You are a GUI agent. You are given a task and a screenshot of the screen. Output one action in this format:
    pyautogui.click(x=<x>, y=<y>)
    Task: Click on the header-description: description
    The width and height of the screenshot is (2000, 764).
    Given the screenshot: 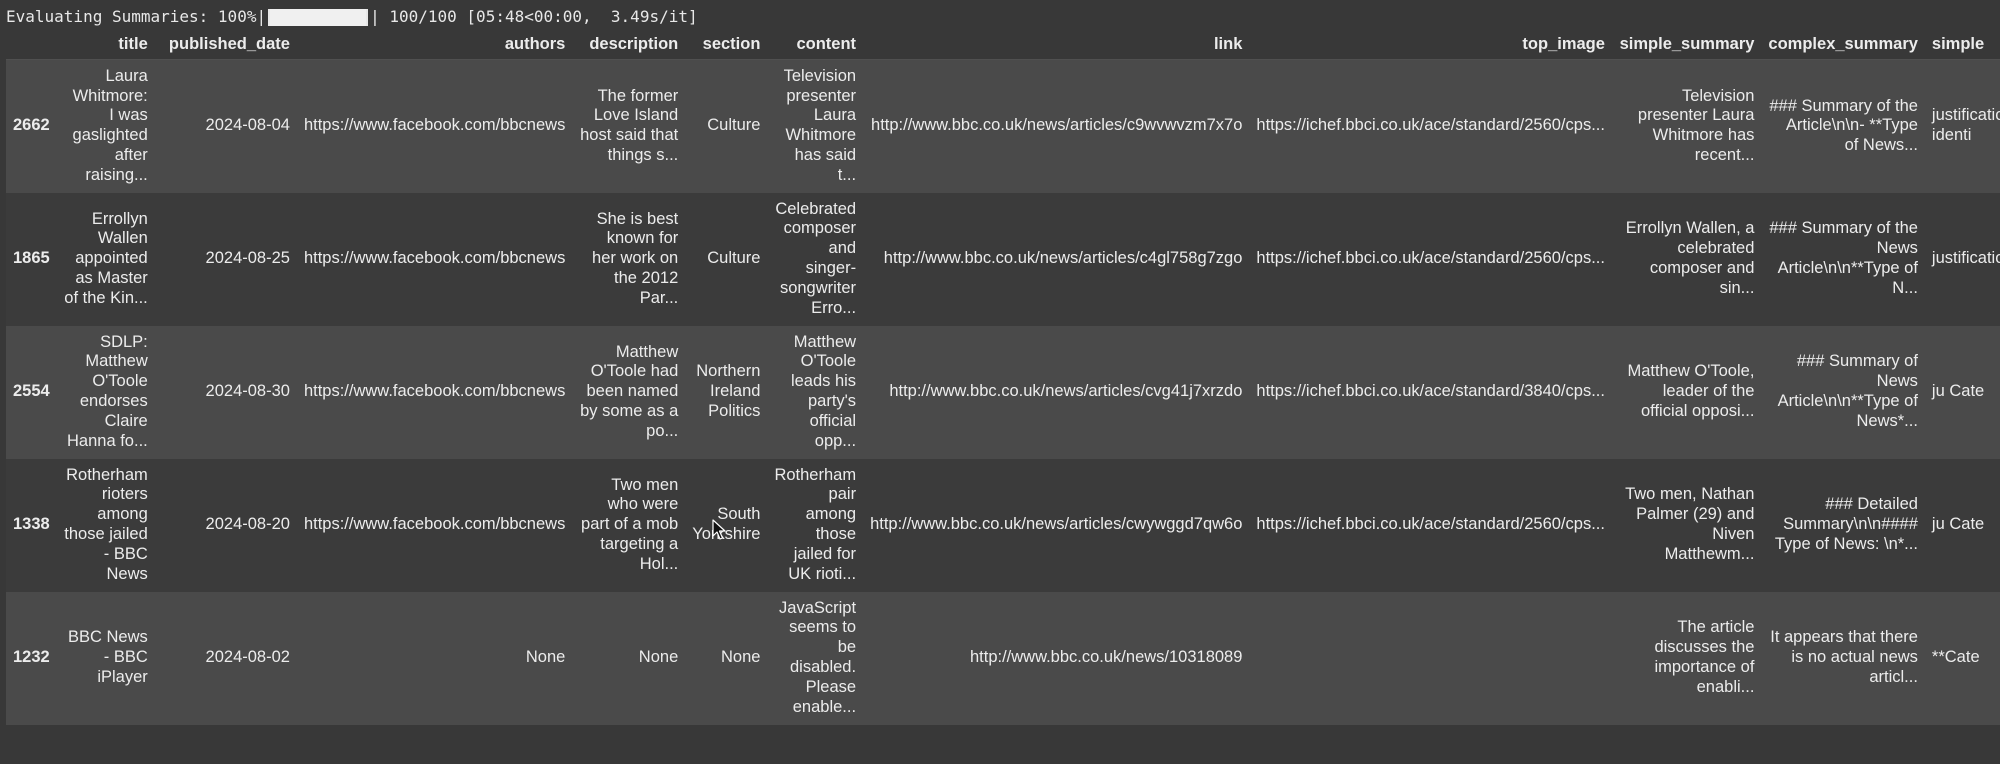 What is the action you would take?
    pyautogui.click(x=629, y=45)
    